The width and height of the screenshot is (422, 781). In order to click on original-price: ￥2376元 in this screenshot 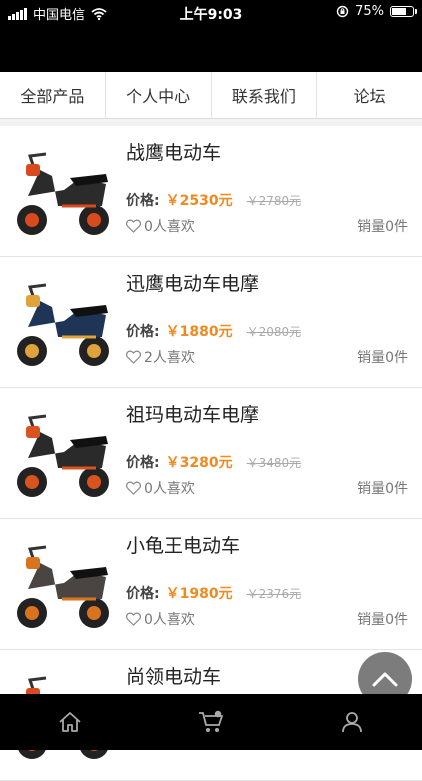, I will do `click(274, 594)`.